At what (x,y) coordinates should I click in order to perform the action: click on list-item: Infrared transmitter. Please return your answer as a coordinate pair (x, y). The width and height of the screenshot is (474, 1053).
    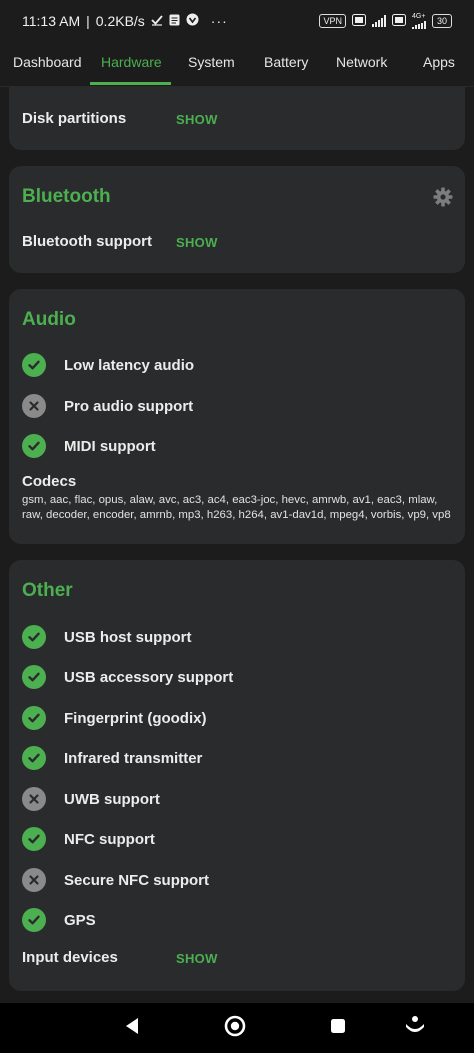
    Looking at the image, I should click on (112, 758).